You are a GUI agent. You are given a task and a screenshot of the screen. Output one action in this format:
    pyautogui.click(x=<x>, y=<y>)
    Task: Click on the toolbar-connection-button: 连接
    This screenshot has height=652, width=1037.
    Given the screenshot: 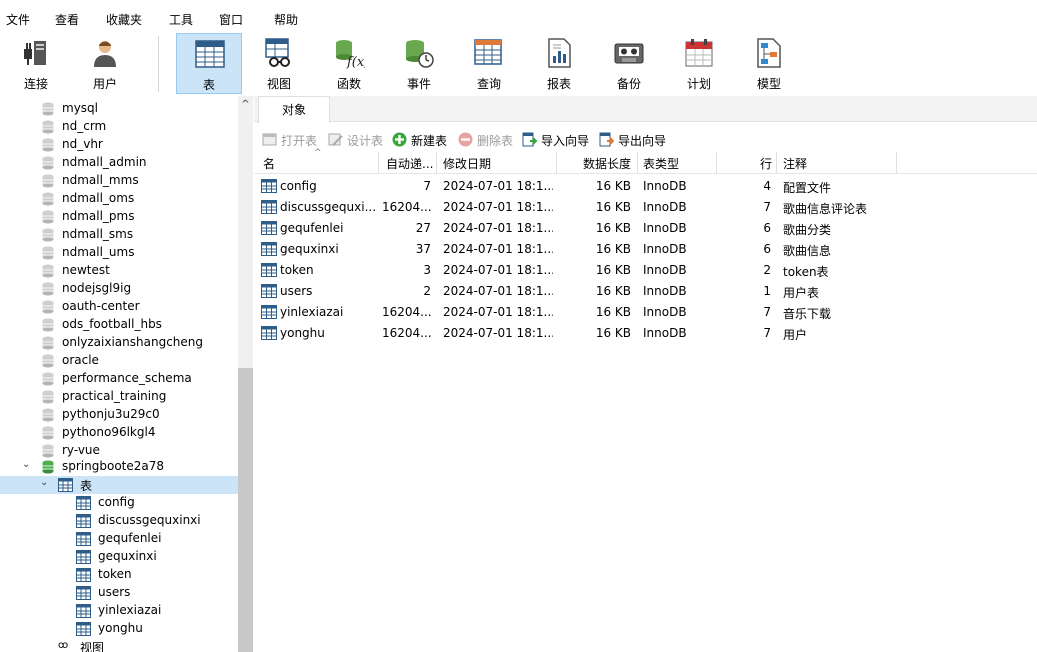 What is the action you would take?
    pyautogui.click(x=36, y=63)
    